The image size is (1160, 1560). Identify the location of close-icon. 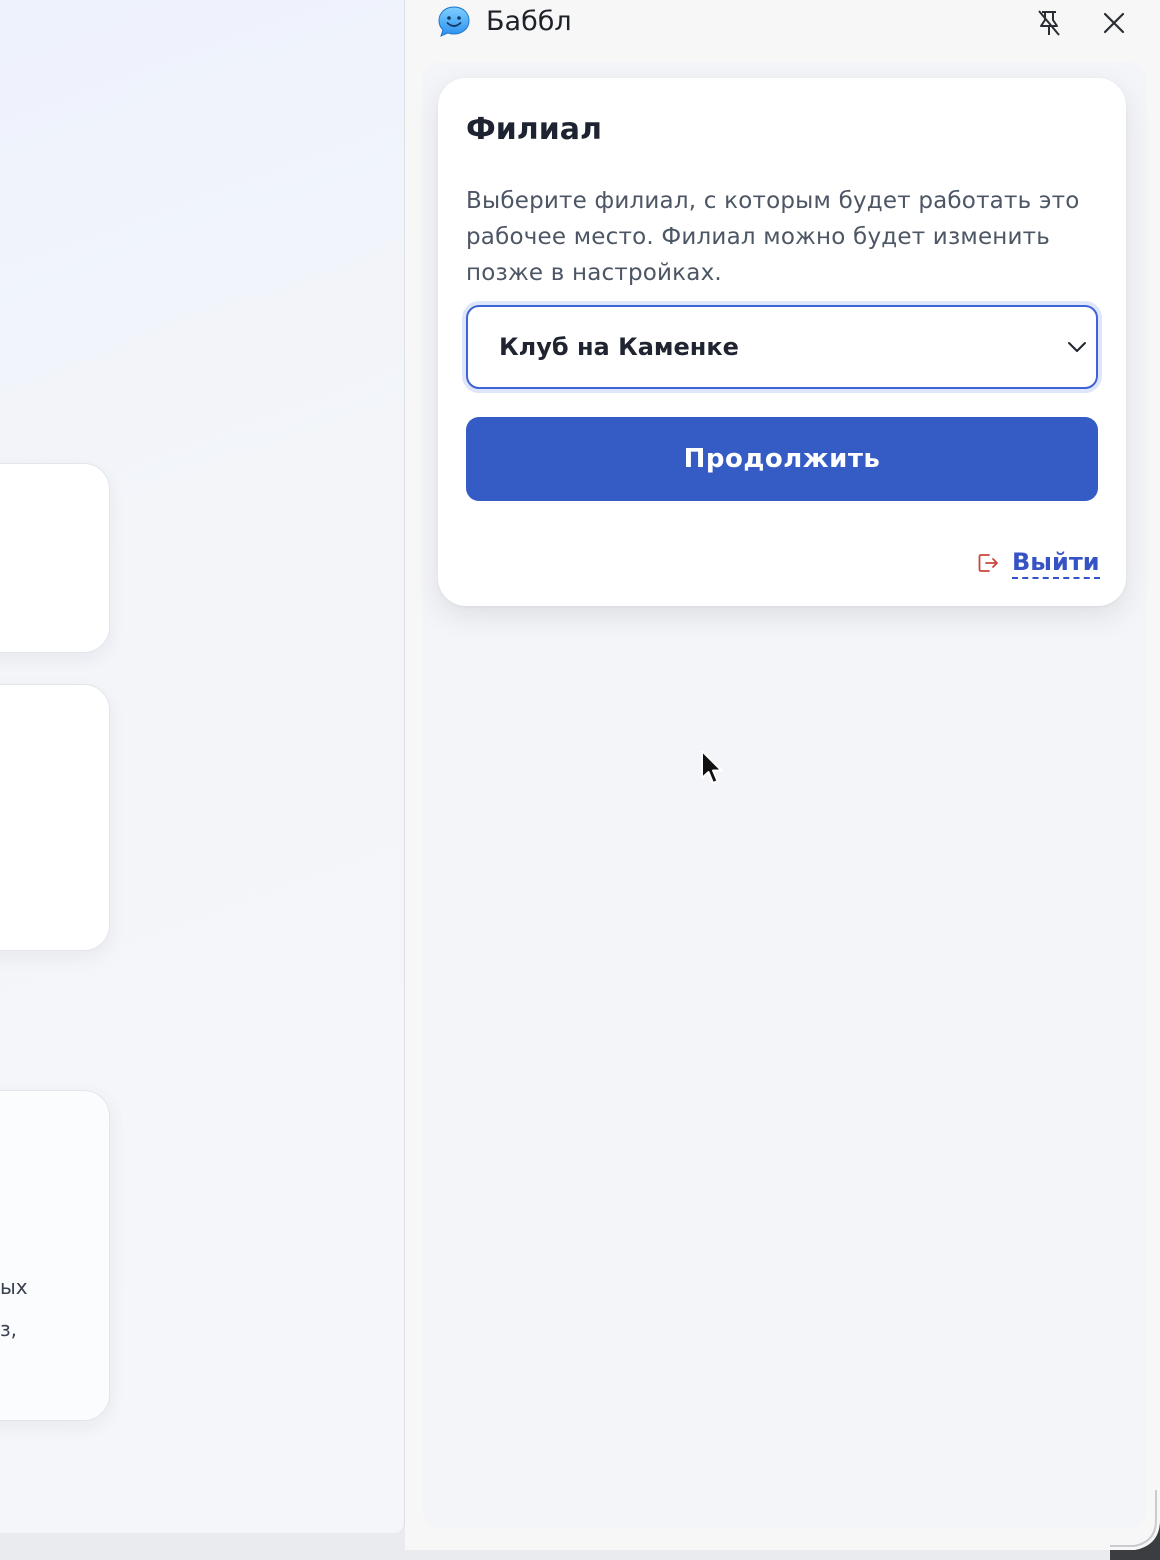
(1114, 23).